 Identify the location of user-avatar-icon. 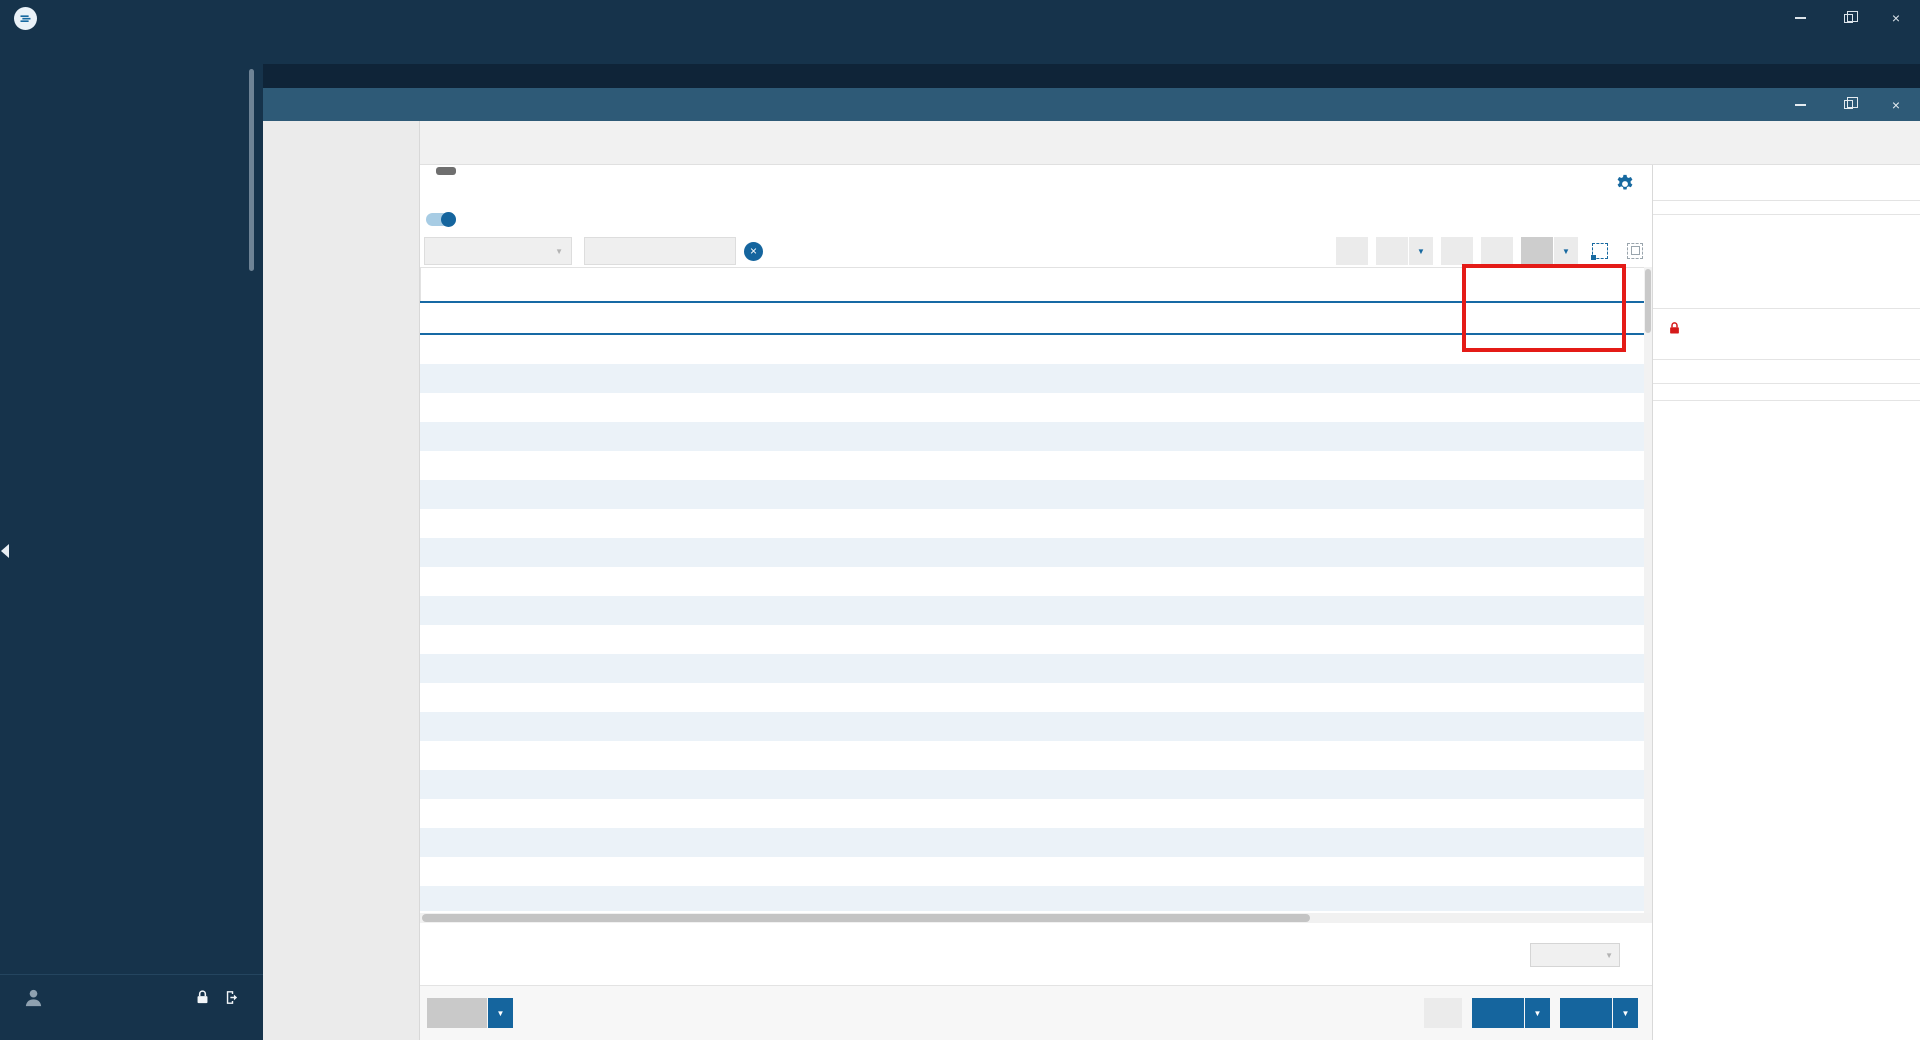
(33, 997).